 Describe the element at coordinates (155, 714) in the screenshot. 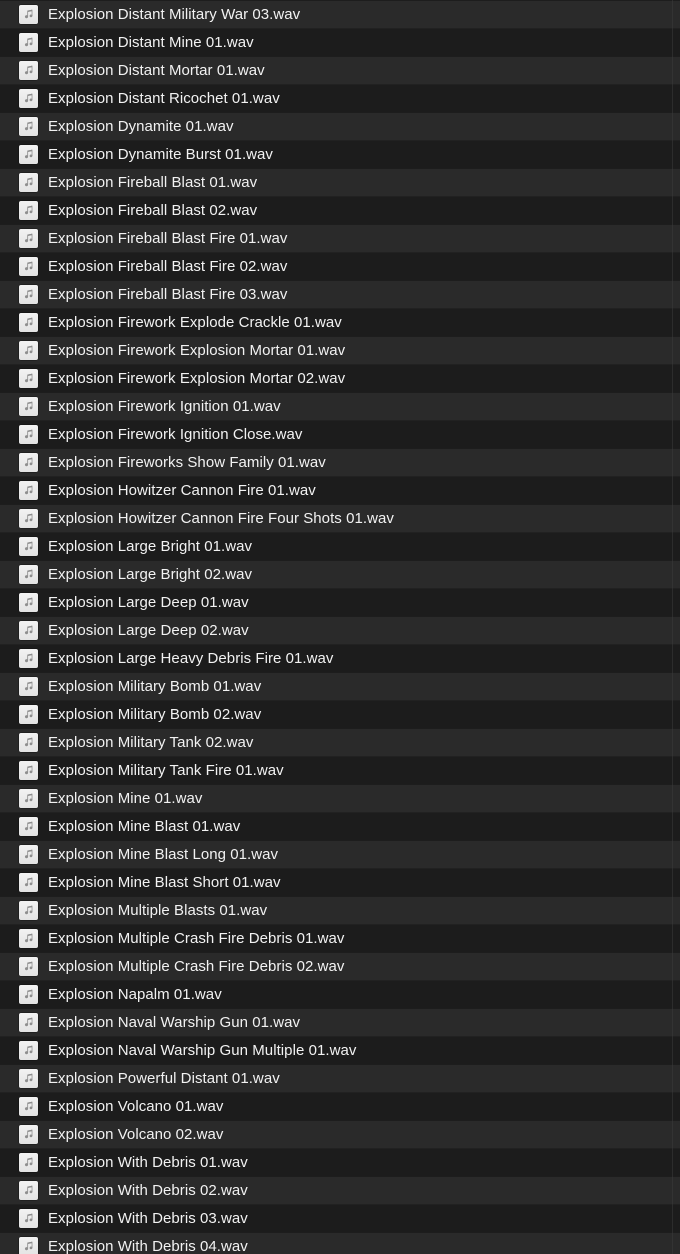

I see `file-name-label: Explosion Military Bomb 02.wav` at that location.